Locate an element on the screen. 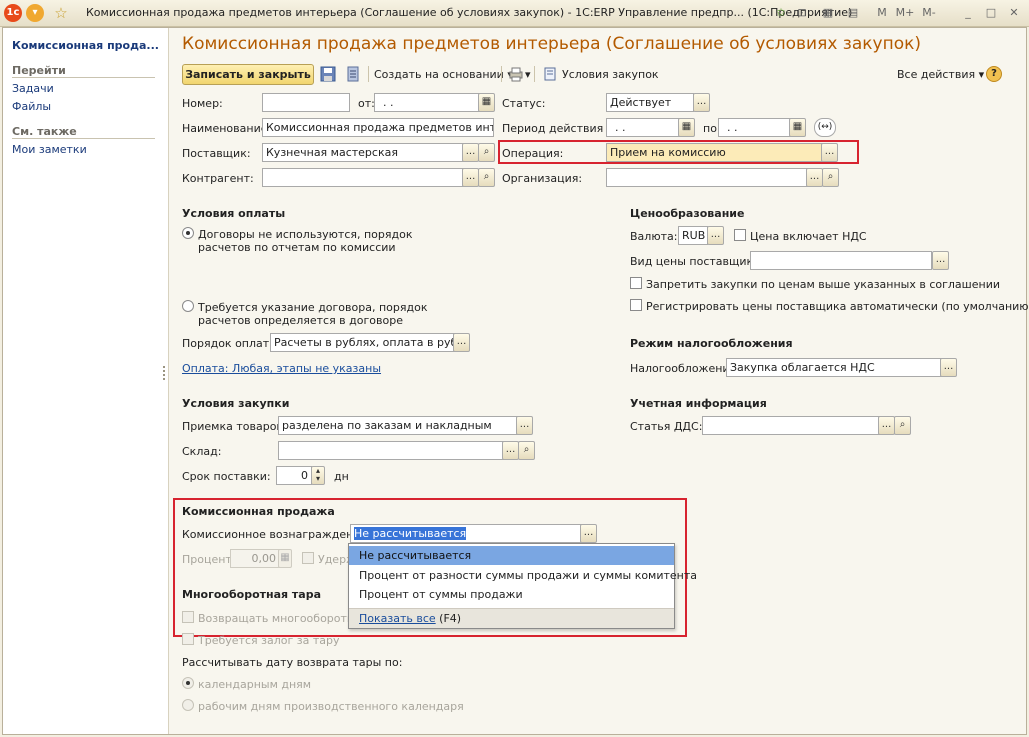 The image size is (1029, 737). delivery-term-stepper: ▴ ▾ is located at coordinates (318, 475).